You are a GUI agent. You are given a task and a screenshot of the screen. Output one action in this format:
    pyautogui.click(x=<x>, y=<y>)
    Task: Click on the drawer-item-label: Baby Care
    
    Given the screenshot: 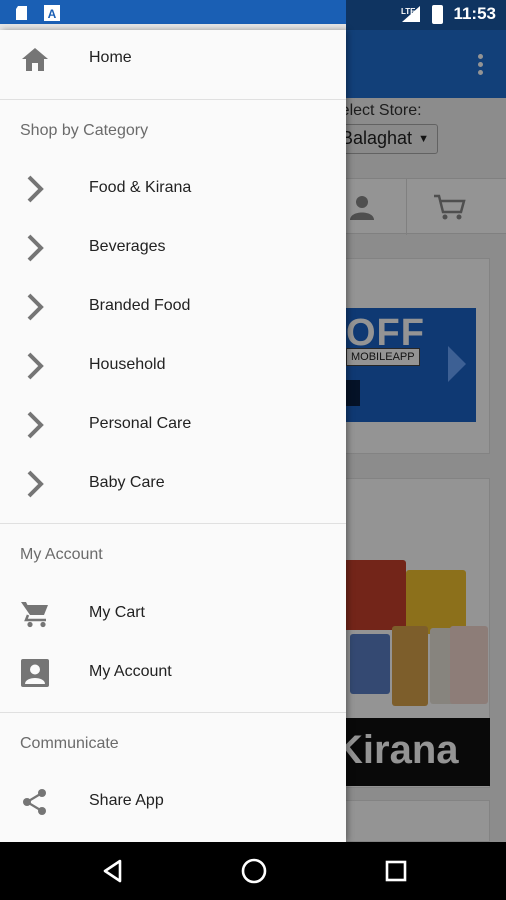 What is the action you would take?
    pyautogui.click(x=127, y=482)
    